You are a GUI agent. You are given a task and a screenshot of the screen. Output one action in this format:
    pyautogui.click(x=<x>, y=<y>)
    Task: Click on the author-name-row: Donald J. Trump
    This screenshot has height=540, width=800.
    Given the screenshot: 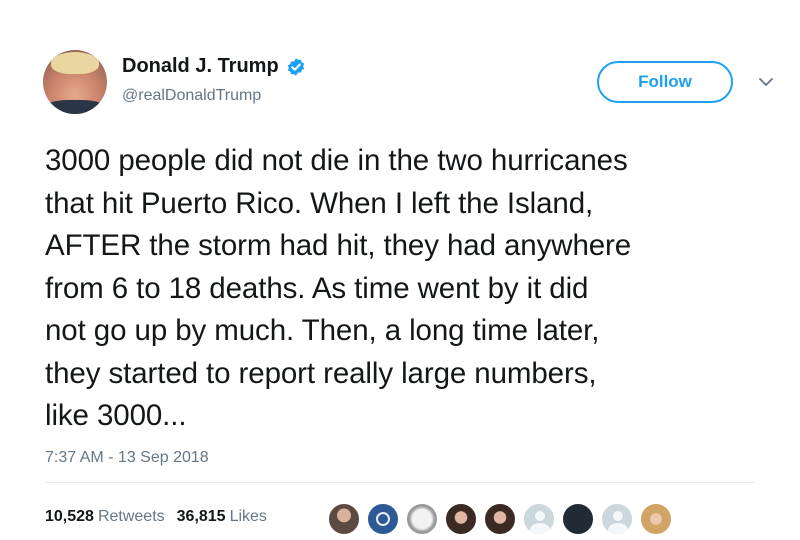 What is the action you would take?
    pyautogui.click(x=214, y=66)
    